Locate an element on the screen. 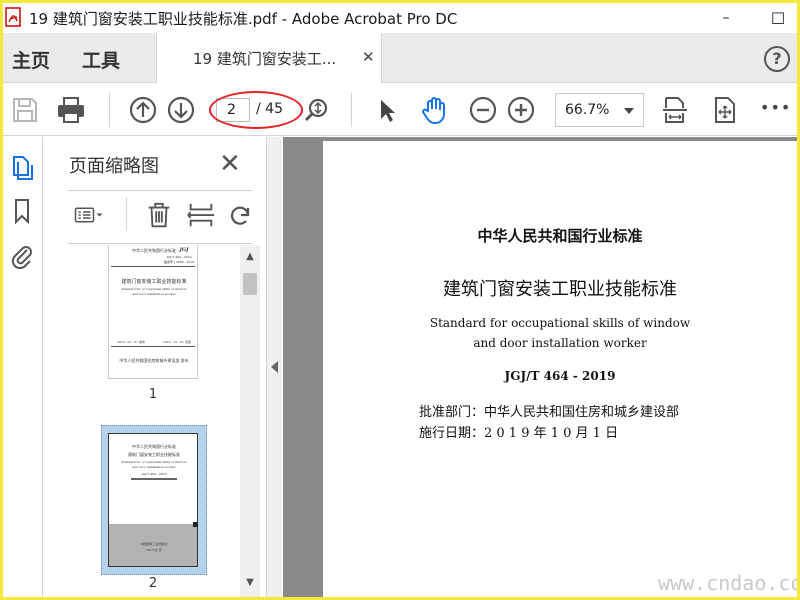 The width and height of the screenshot is (800, 600). collapse-panel-icon is located at coordinates (274, 367).